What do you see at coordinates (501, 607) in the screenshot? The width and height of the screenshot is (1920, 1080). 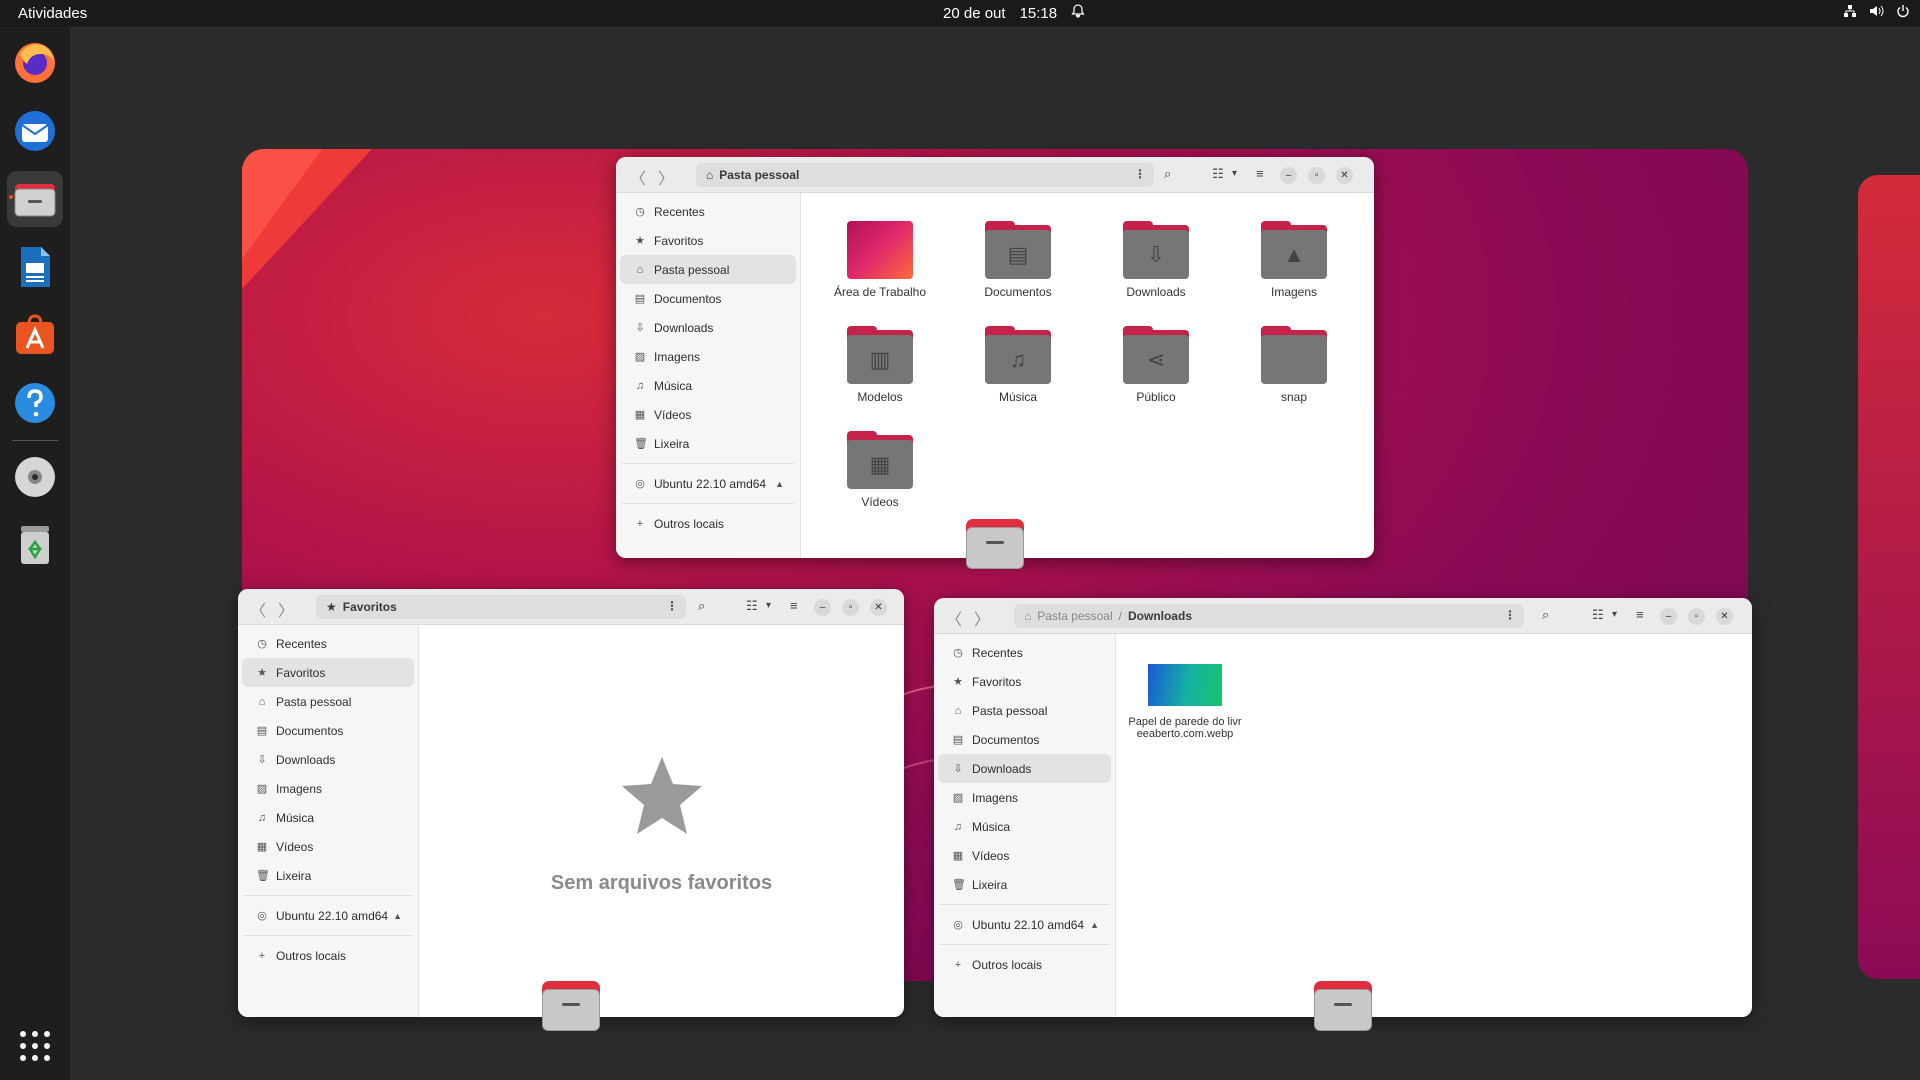 I see `path-bar: ★ Favoritos ⋮` at bounding box center [501, 607].